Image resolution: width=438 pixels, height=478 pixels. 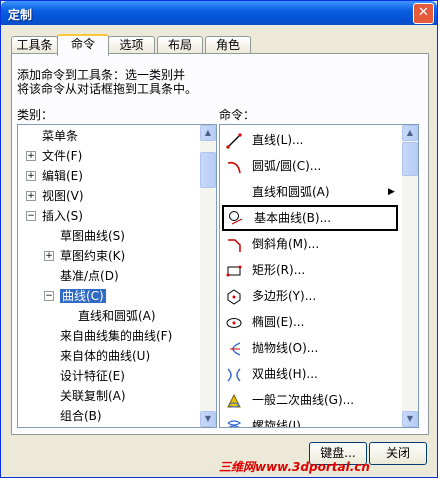 I want to click on tab-roles: 角色, so click(x=228, y=45).